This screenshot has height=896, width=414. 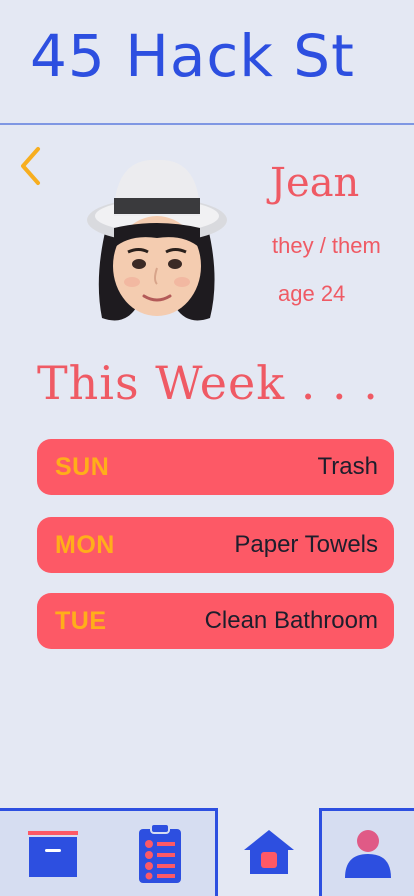 I want to click on checklist-icon, so click(x=160, y=852).